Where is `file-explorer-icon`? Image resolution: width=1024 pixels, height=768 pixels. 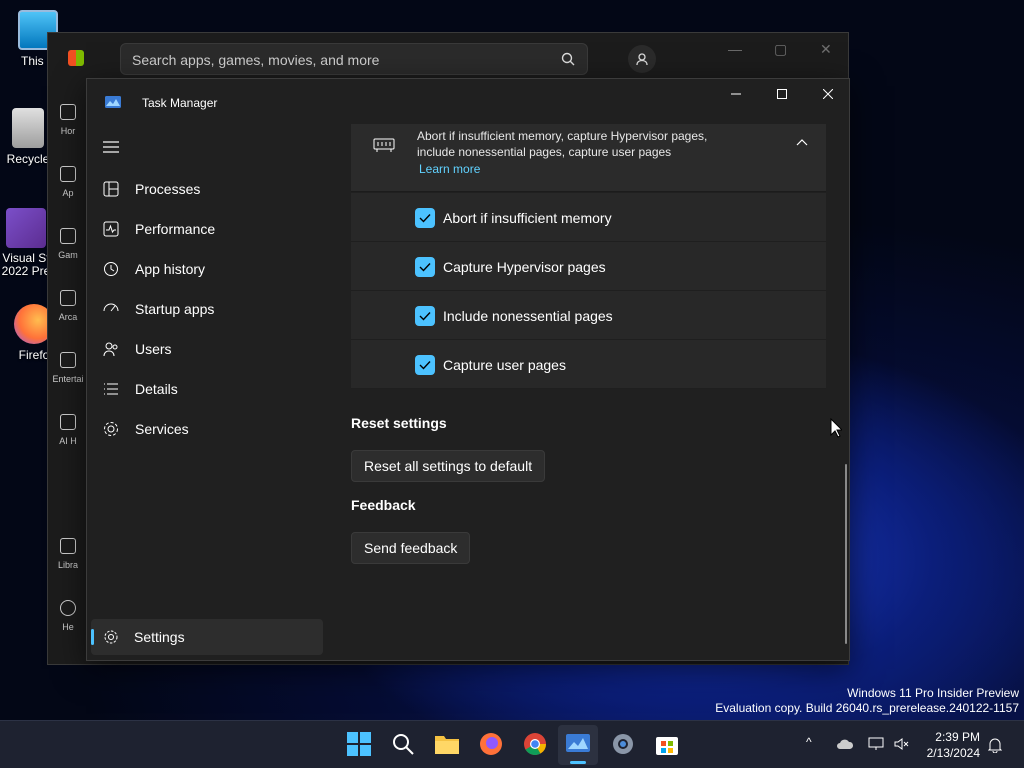
file-explorer-icon is located at coordinates (447, 744).